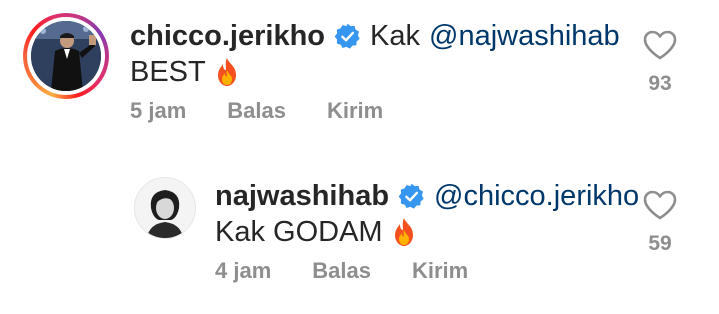 The height and width of the screenshot is (314, 719). Describe the element at coordinates (302, 196) in the screenshot. I see `comment-username: najwashihab` at that location.